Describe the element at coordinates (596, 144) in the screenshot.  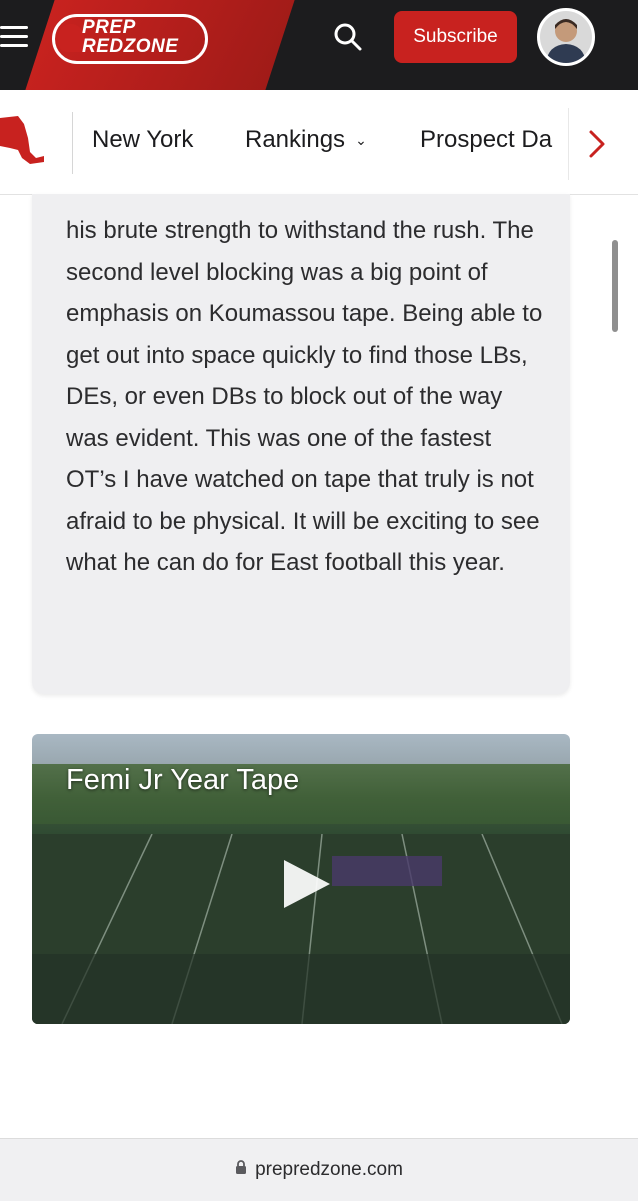
I see `nav-scroll-right-button` at that location.